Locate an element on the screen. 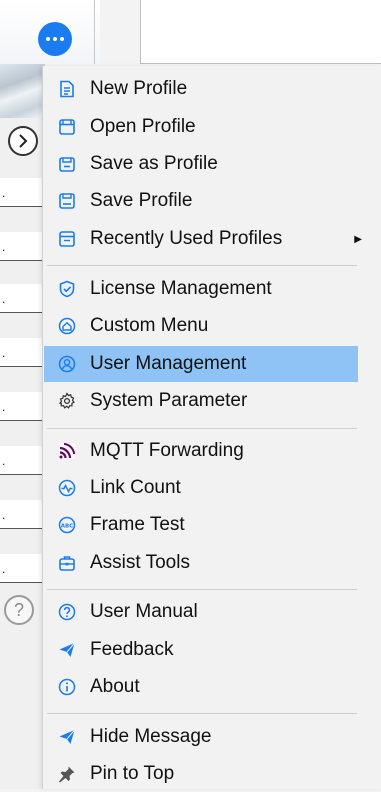 The width and height of the screenshot is (381, 792). menu-item-label: License Management is located at coordinates (181, 288).